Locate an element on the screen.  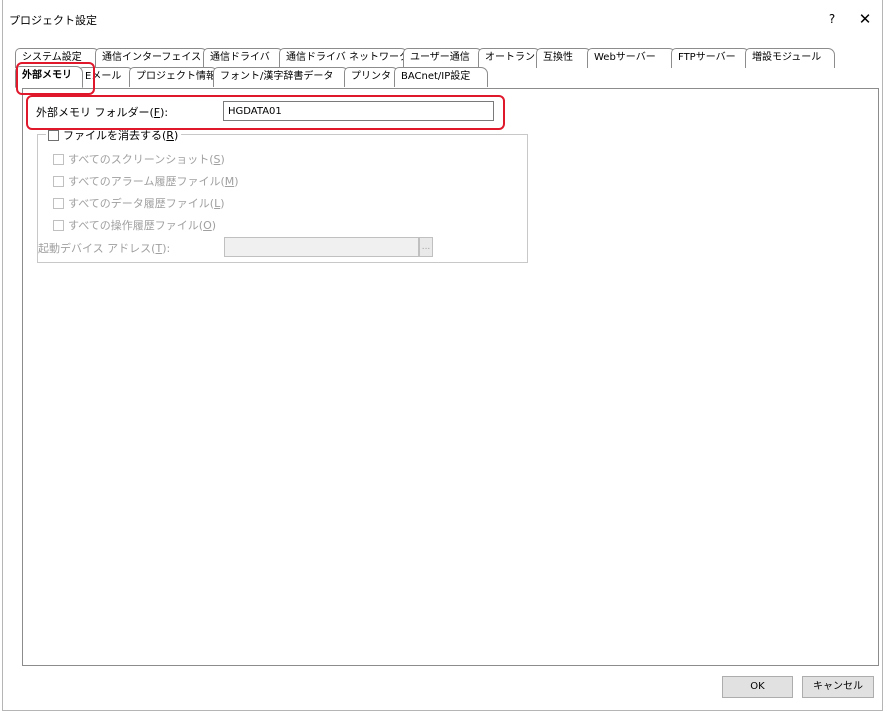
ok-button: OK is located at coordinates (757, 687).